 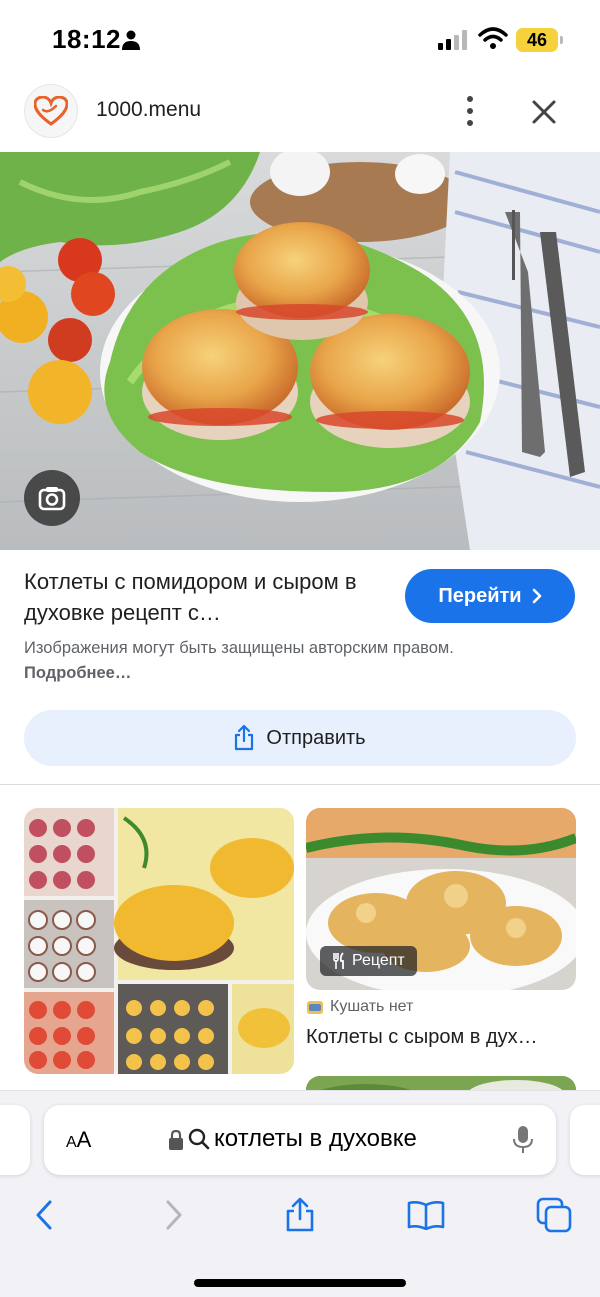 I want to click on utensils-icon, so click(x=338, y=960).